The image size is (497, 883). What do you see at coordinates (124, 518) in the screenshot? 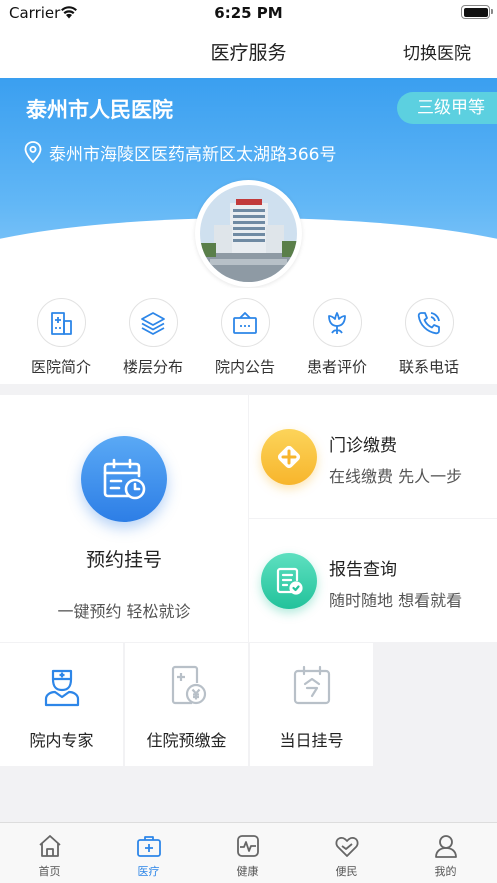
I see `appointment-card: 预约挂号 一键预约 轻松就诊` at bounding box center [124, 518].